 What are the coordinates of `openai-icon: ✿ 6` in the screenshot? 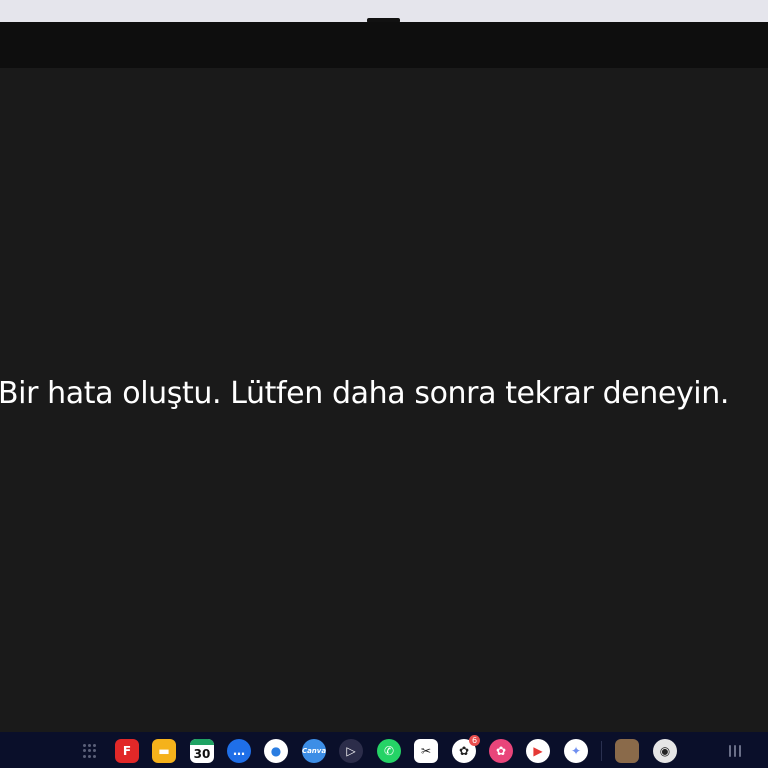 It's located at (466, 749).